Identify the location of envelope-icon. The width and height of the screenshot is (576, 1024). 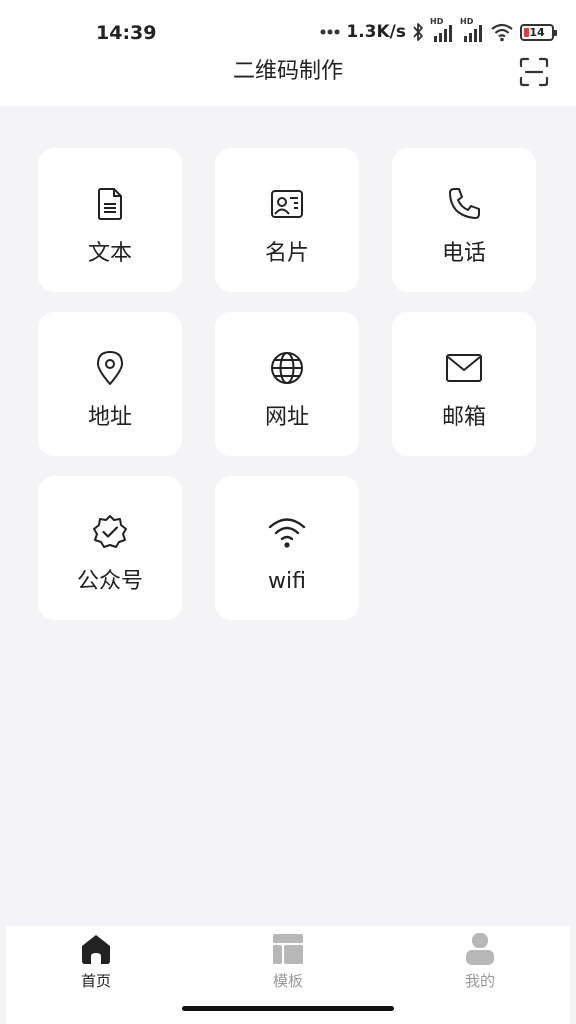
(464, 368).